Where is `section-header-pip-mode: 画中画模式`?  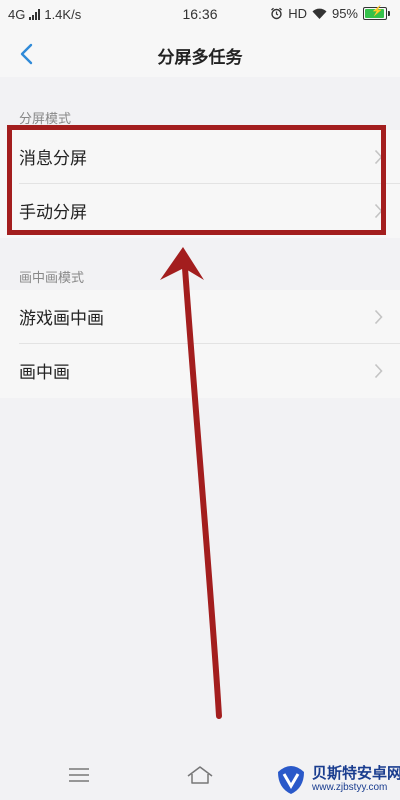 section-header-pip-mode: 画中画模式 is located at coordinates (52, 278).